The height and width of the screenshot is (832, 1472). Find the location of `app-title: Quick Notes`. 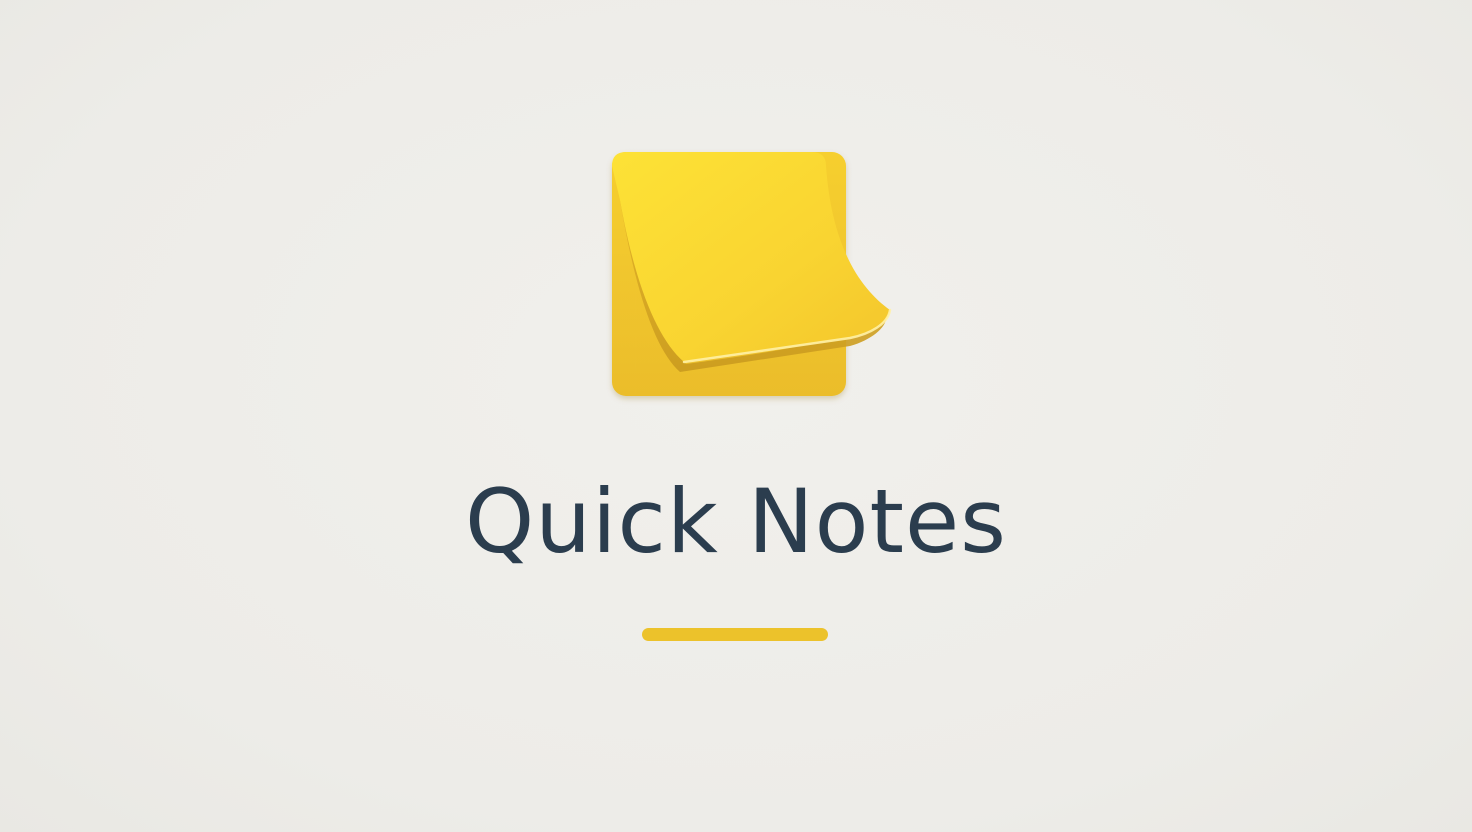

app-title: Quick Notes is located at coordinates (736, 521).